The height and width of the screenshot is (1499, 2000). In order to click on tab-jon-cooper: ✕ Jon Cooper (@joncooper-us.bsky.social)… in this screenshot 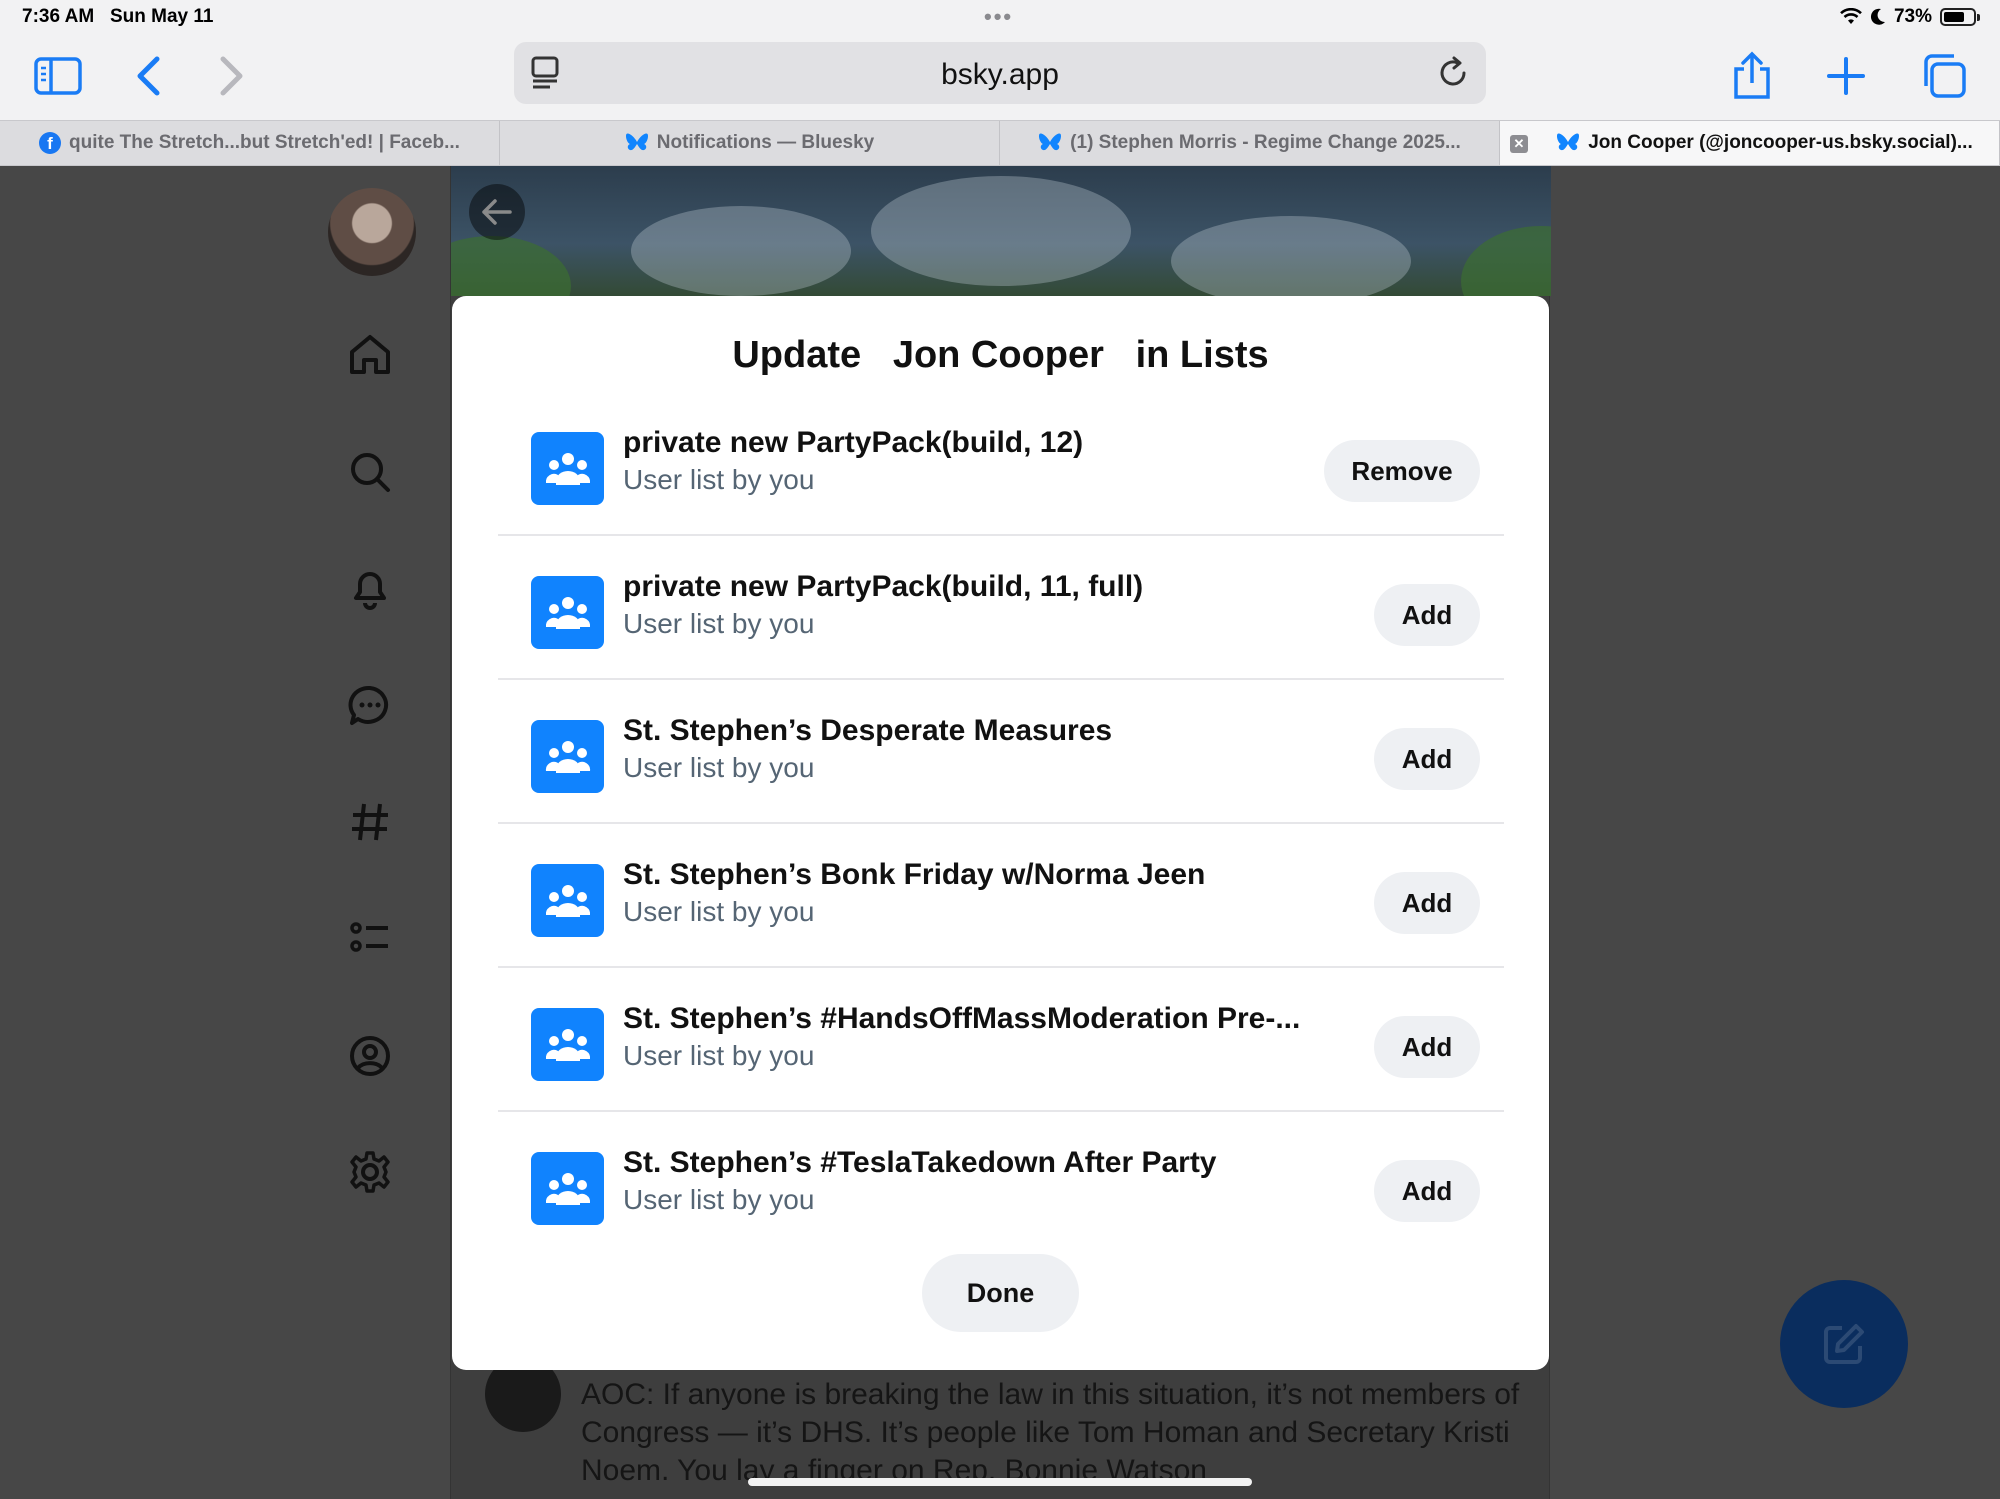, I will do `click(1750, 143)`.